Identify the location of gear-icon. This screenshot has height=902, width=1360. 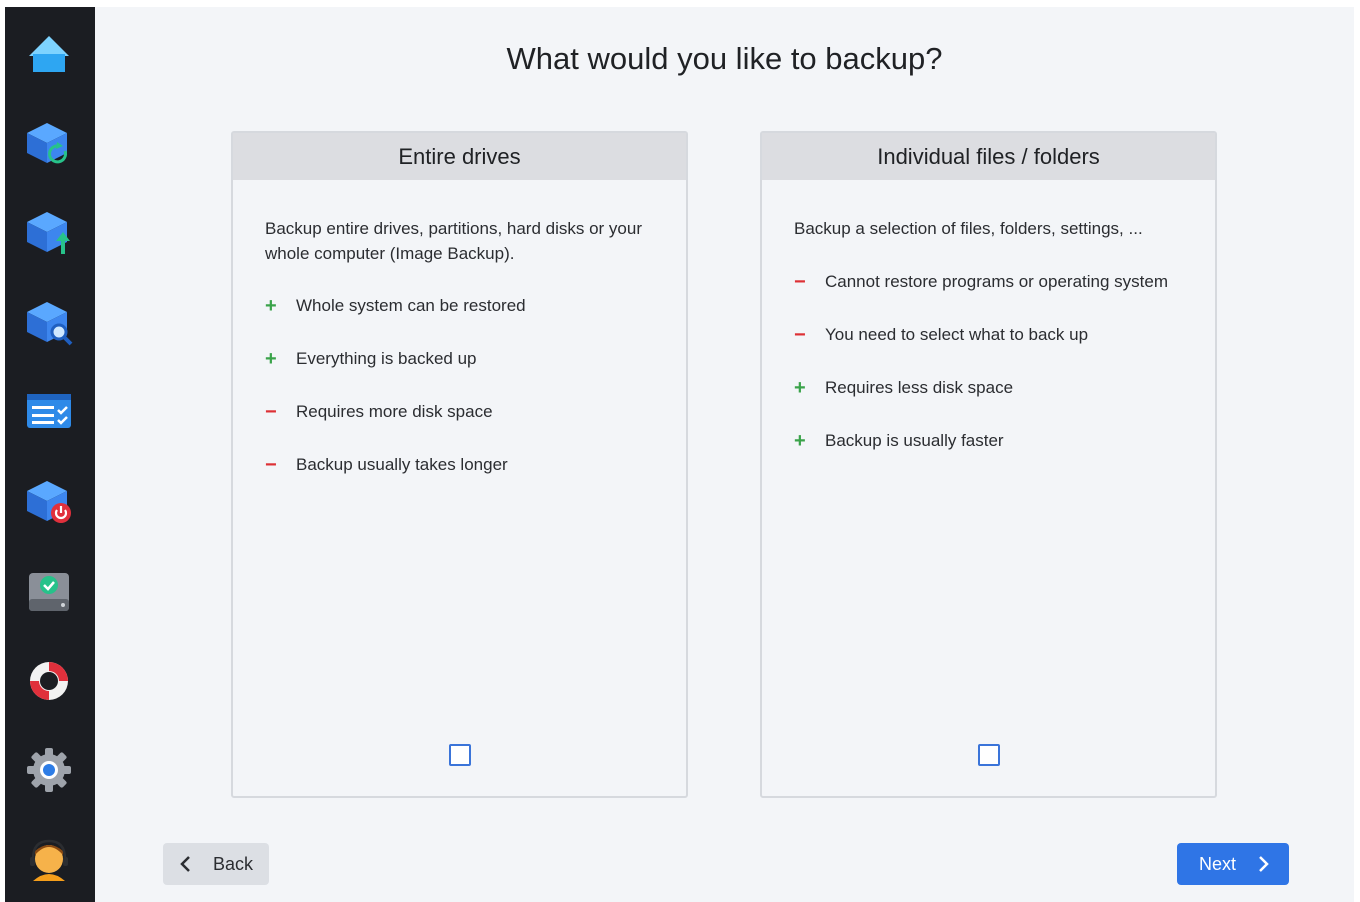
(49, 770).